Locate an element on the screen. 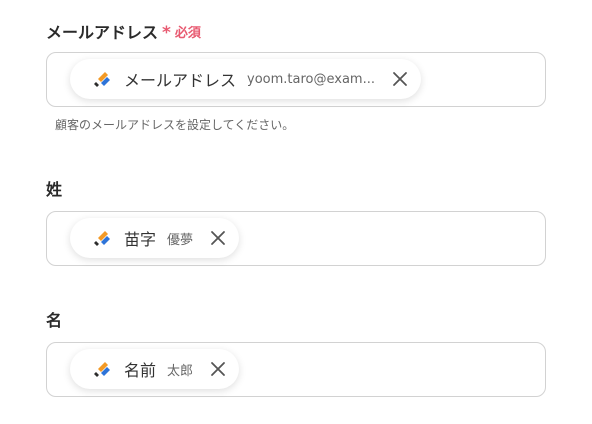 This screenshot has width=592, height=424. email-help-text: 顧客のメールアドレスを設定してください。 is located at coordinates (175, 125).